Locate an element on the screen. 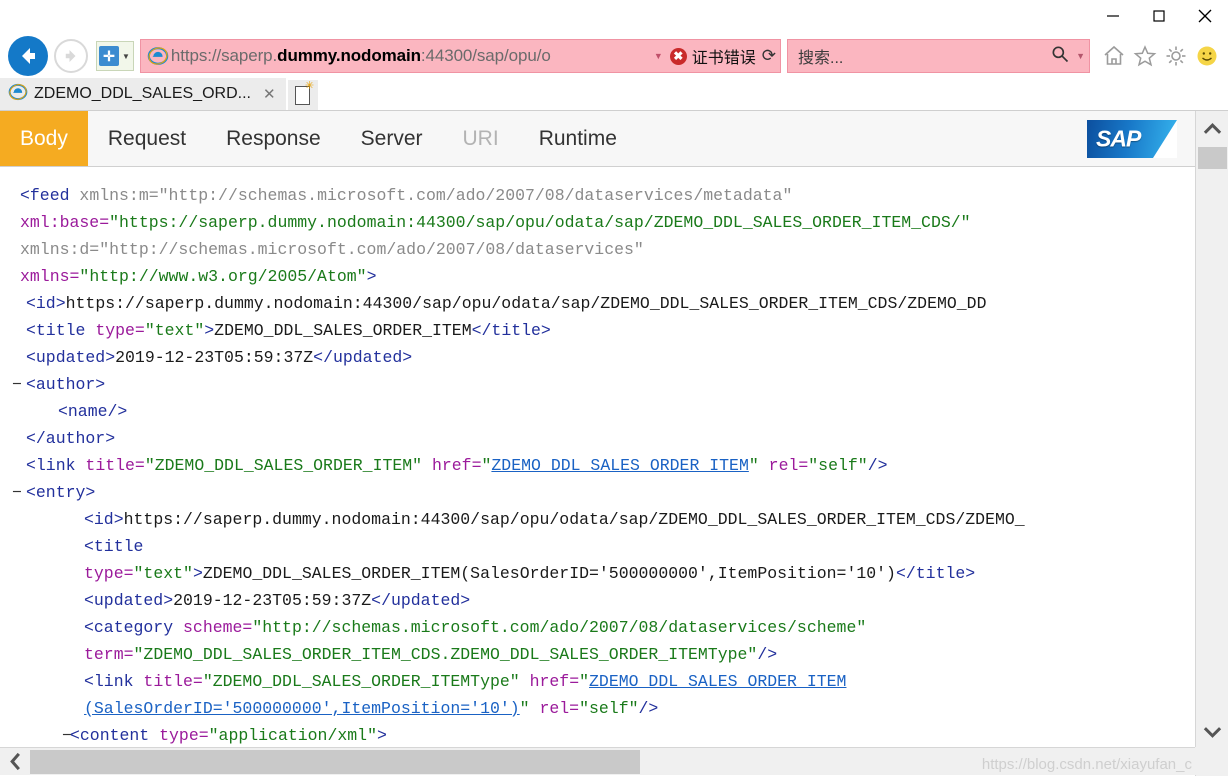 The image size is (1228, 776). xml-attr: xmlns:d= is located at coordinates (60, 249).